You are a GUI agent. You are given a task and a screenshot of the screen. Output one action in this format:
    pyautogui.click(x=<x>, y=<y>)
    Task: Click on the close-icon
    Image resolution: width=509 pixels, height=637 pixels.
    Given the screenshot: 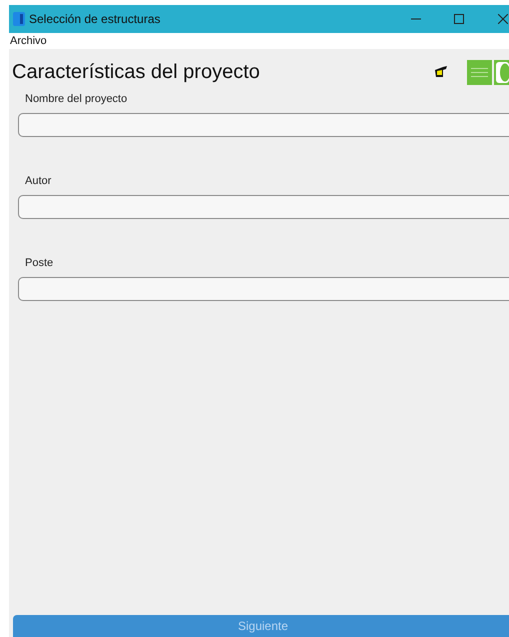 What is the action you would take?
    pyautogui.click(x=503, y=19)
    